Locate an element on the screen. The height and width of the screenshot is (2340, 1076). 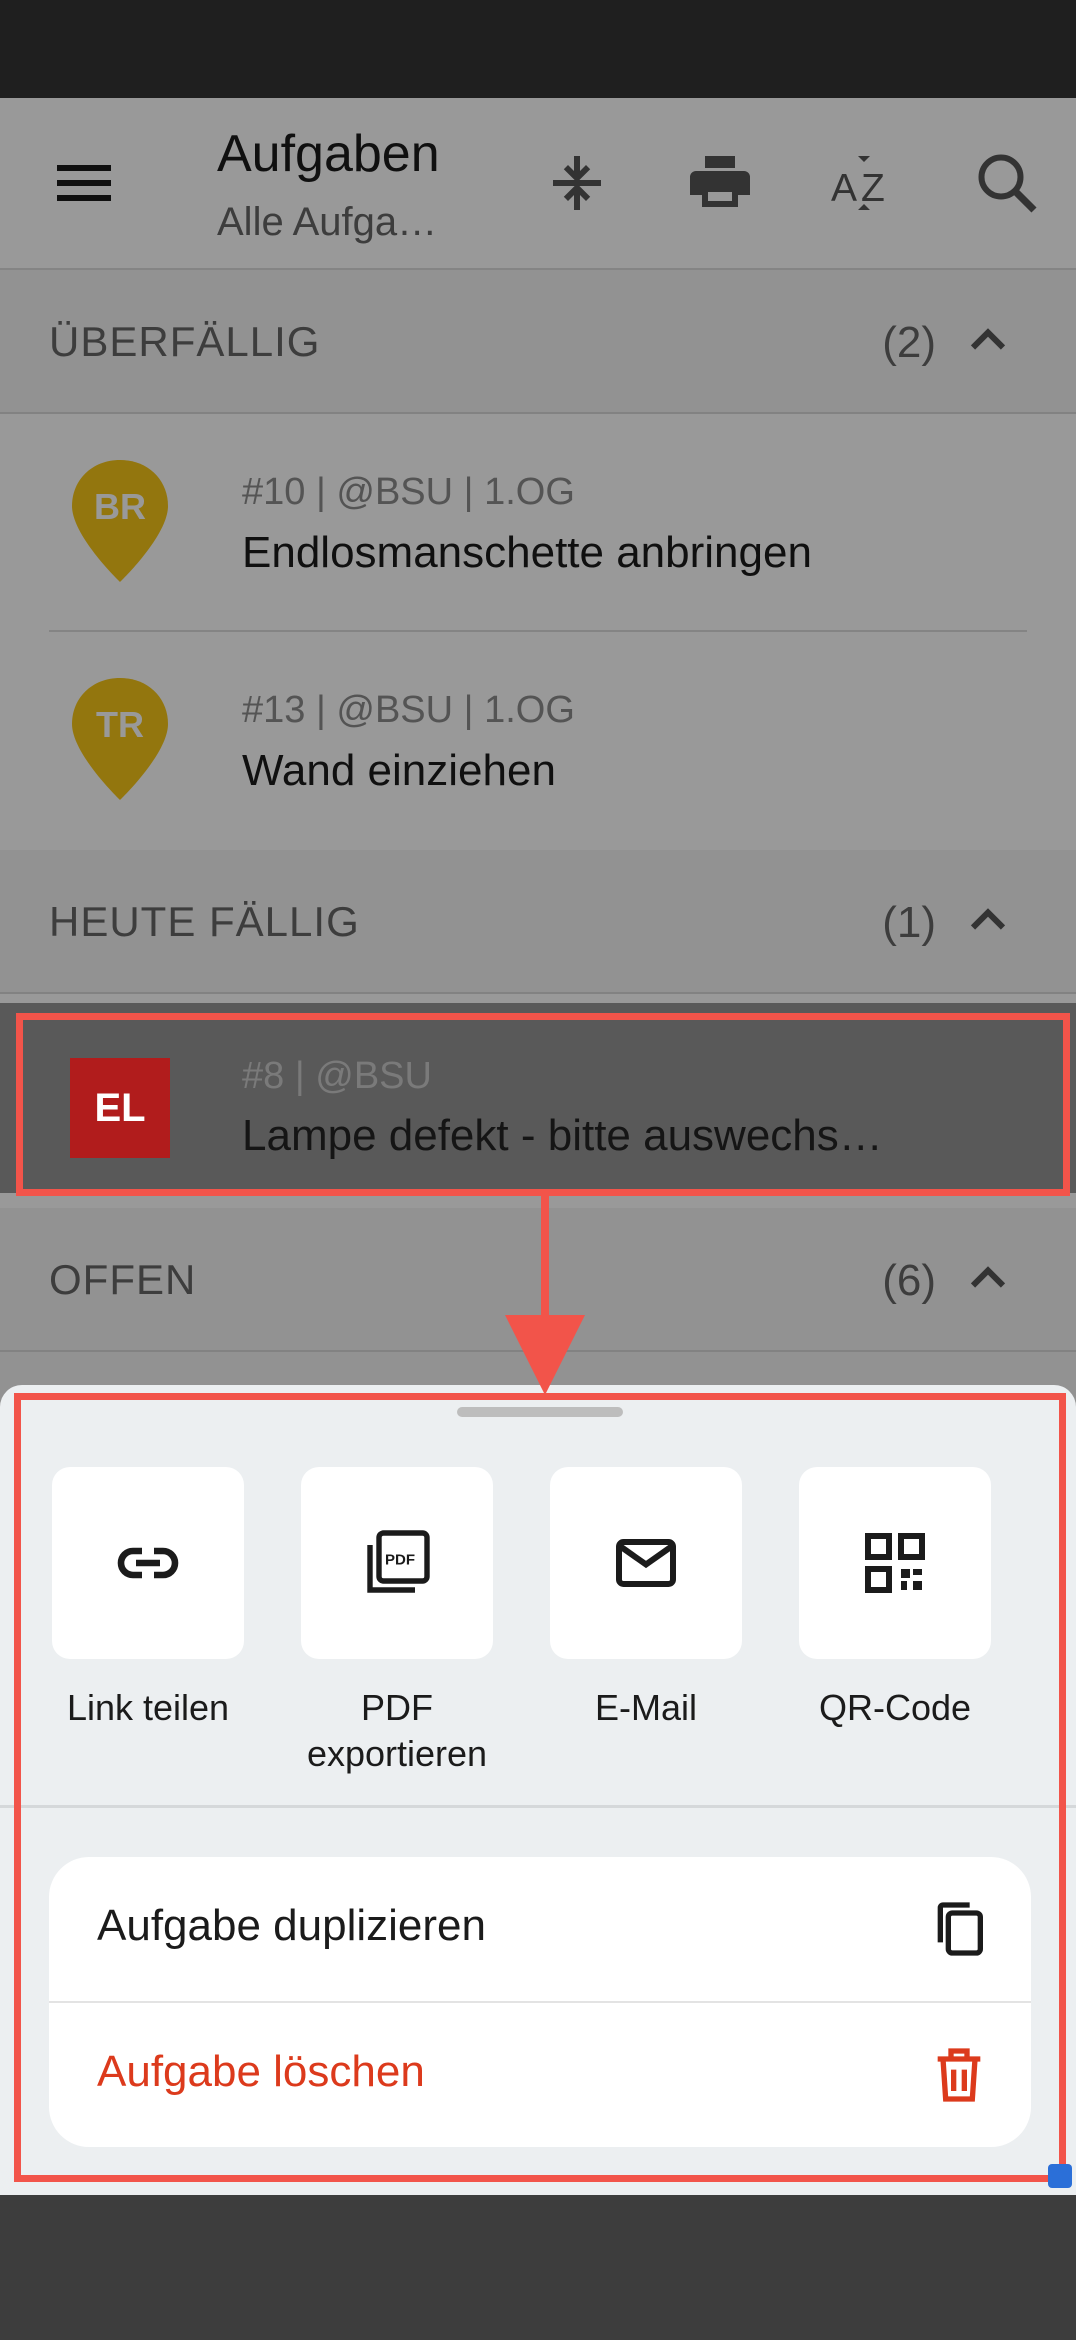
arrow-down-icon is located at coordinates (545, 1292).